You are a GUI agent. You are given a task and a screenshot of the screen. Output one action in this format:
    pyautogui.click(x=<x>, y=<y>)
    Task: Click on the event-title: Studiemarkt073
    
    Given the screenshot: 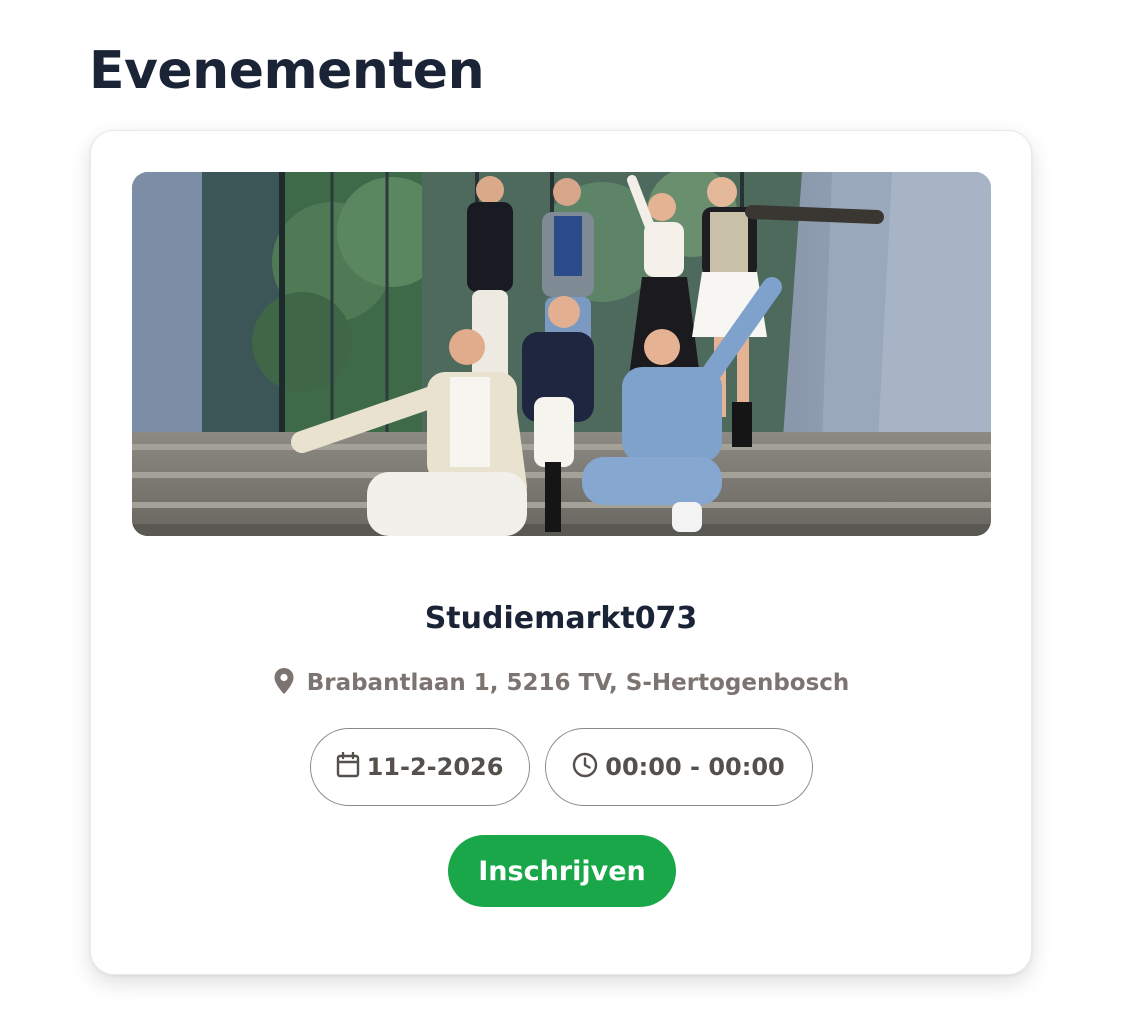 What is the action you would take?
    pyautogui.click(x=561, y=618)
    